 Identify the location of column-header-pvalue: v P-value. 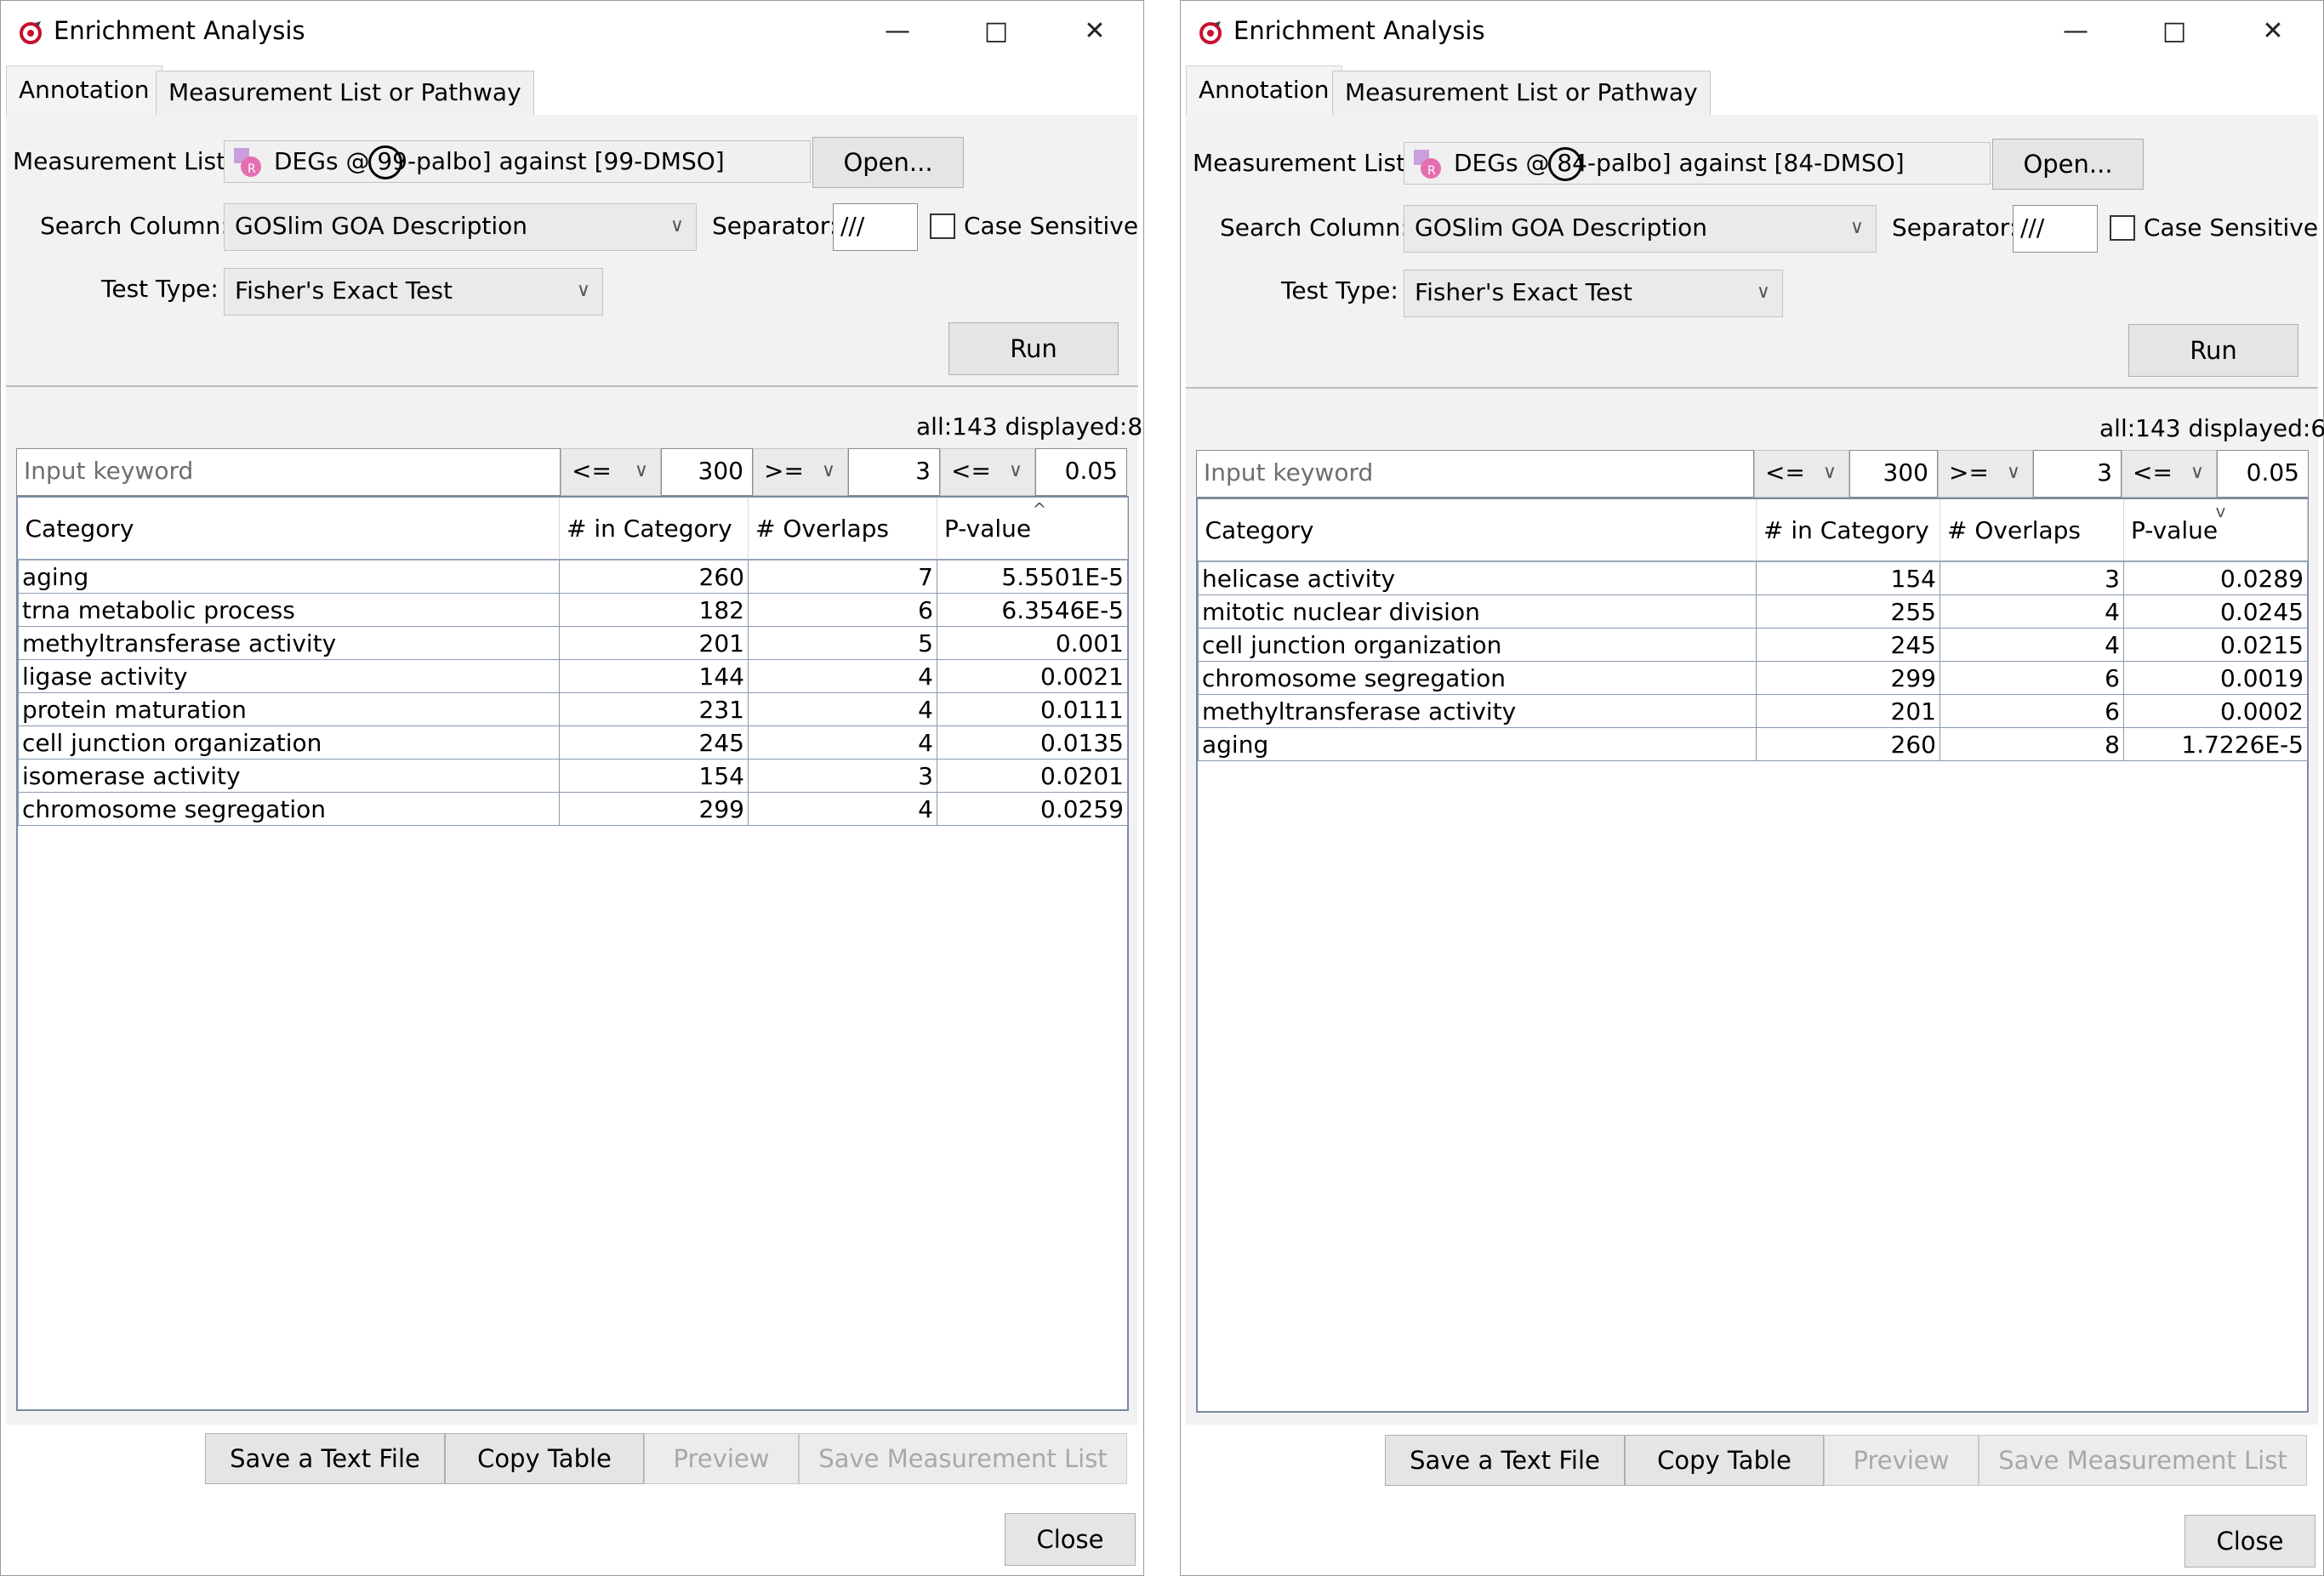
(2215, 530).